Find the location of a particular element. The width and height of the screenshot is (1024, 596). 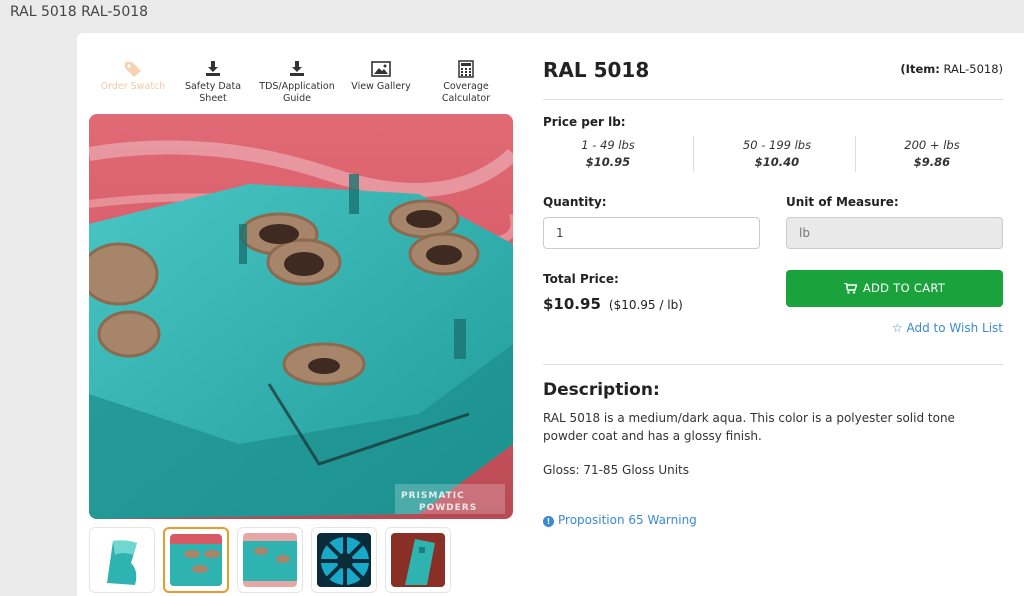

total-price: $10.95 ($10.95 / lb) is located at coordinates (613, 304).